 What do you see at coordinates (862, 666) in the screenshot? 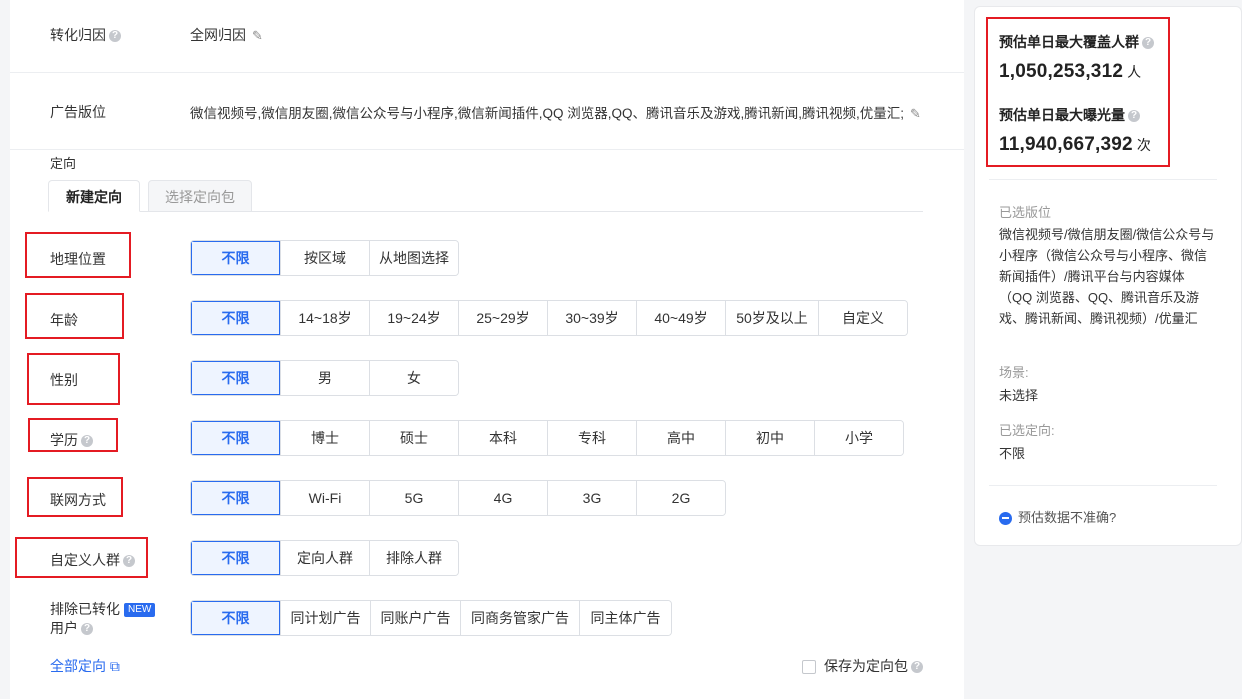
I see `save-as-package: 保存为定向包?` at bounding box center [862, 666].